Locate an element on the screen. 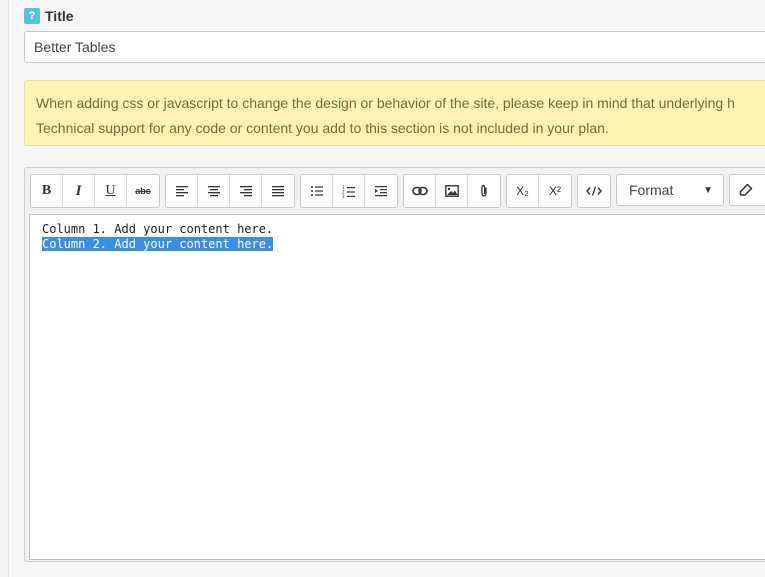  insert-group is located at coordinates (452, 191).